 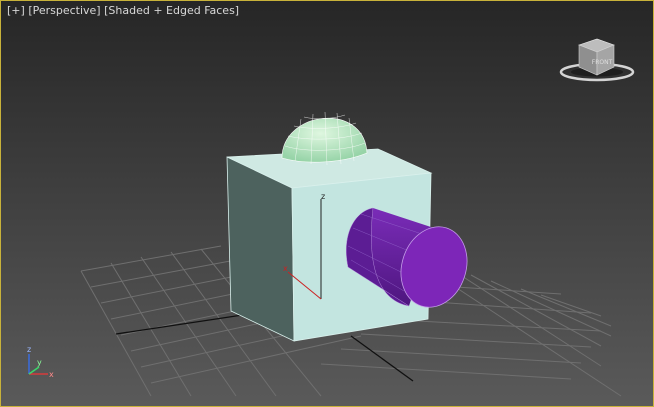 I want to click on viewcube: FRONT, so click(x=597, y=60).